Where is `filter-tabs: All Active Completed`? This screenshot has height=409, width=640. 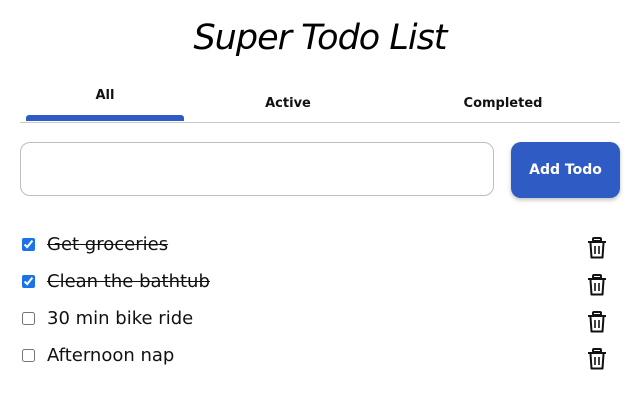
filter-tabs: All Active Completed is located at coordinates (320, 102).